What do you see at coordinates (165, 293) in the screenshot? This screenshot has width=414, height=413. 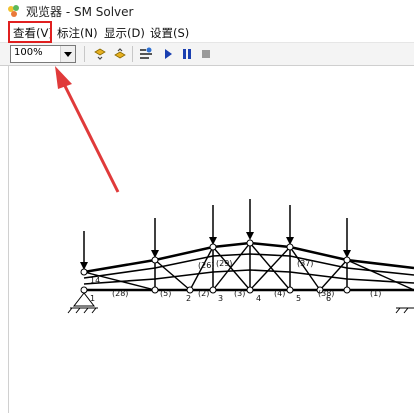 I see `member-label: (5)` at bounding box center [165, 293].